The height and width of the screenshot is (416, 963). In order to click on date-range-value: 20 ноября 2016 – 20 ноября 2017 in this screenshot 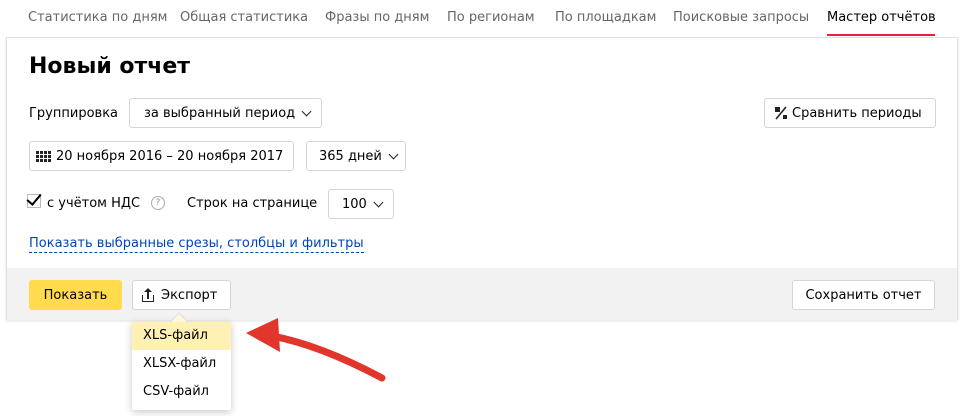, I will do `click(170, 156)`.